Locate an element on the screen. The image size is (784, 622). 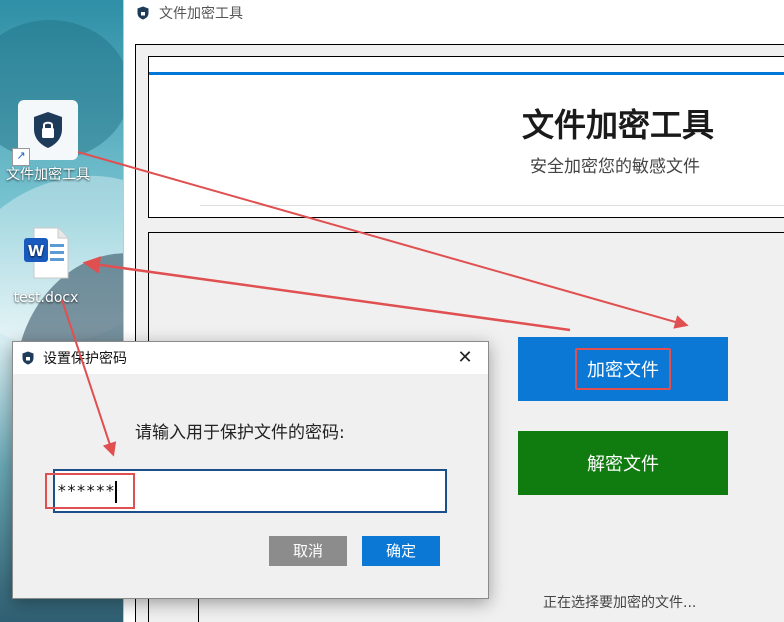
decrypt-file-label: 解密文件 is located at coordinates (623, 464).